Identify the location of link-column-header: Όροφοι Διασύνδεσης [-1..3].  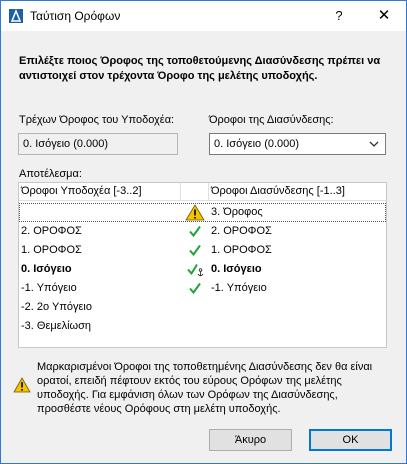
(278, 191).